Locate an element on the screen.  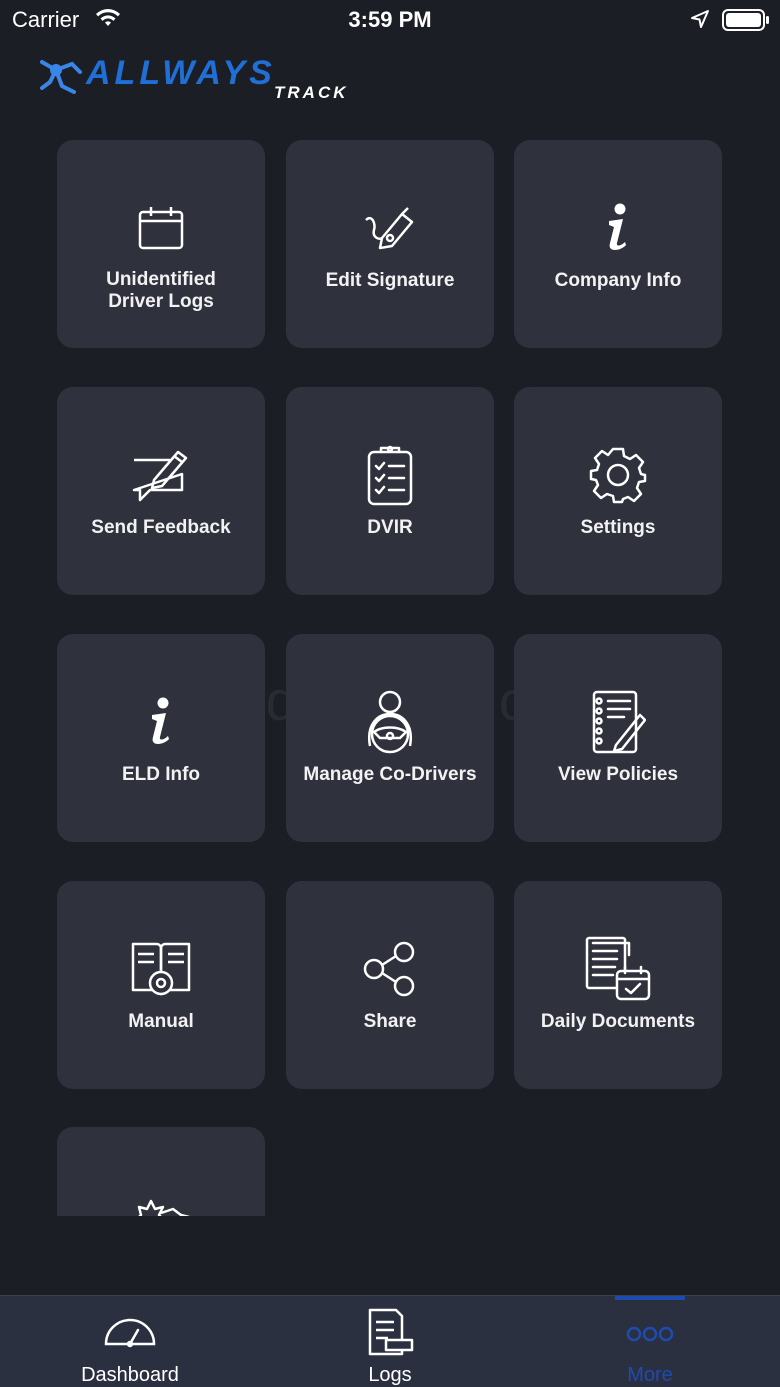
tab-label: More is located at coordinates (650, 1375).